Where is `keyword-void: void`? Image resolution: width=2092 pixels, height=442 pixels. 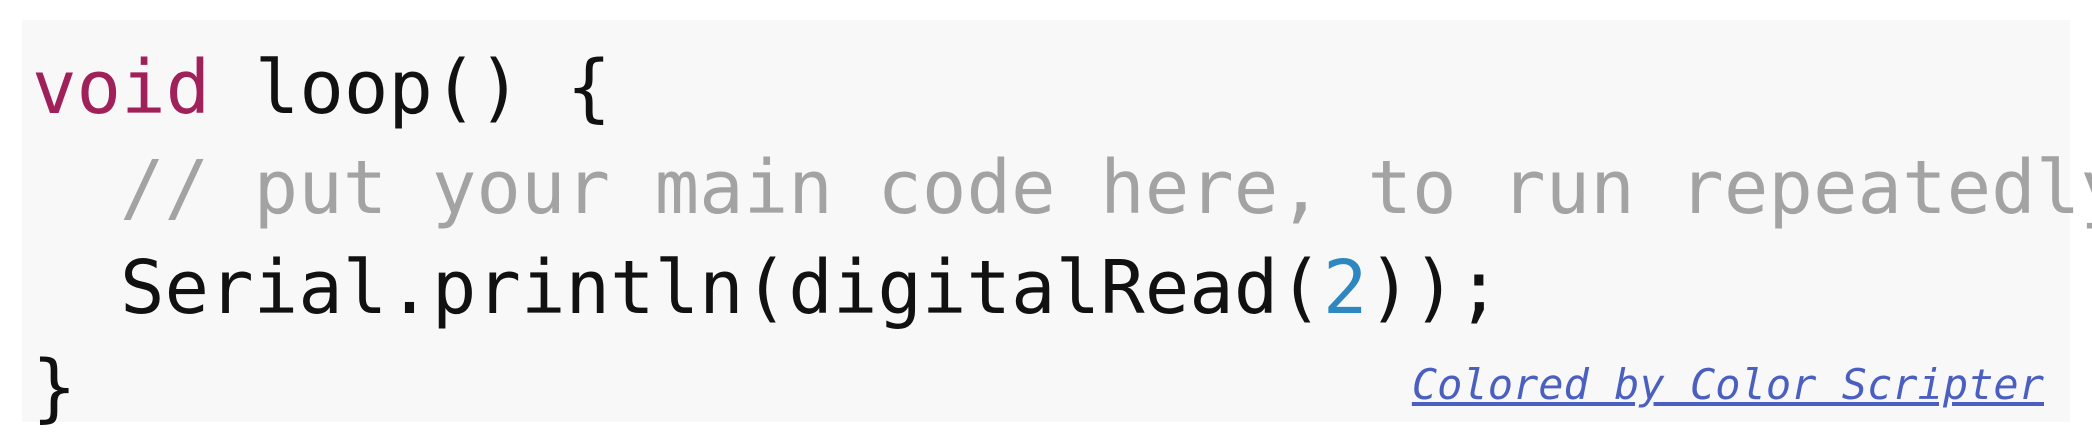 keyword-void: void is located at coordinates (121, 88).